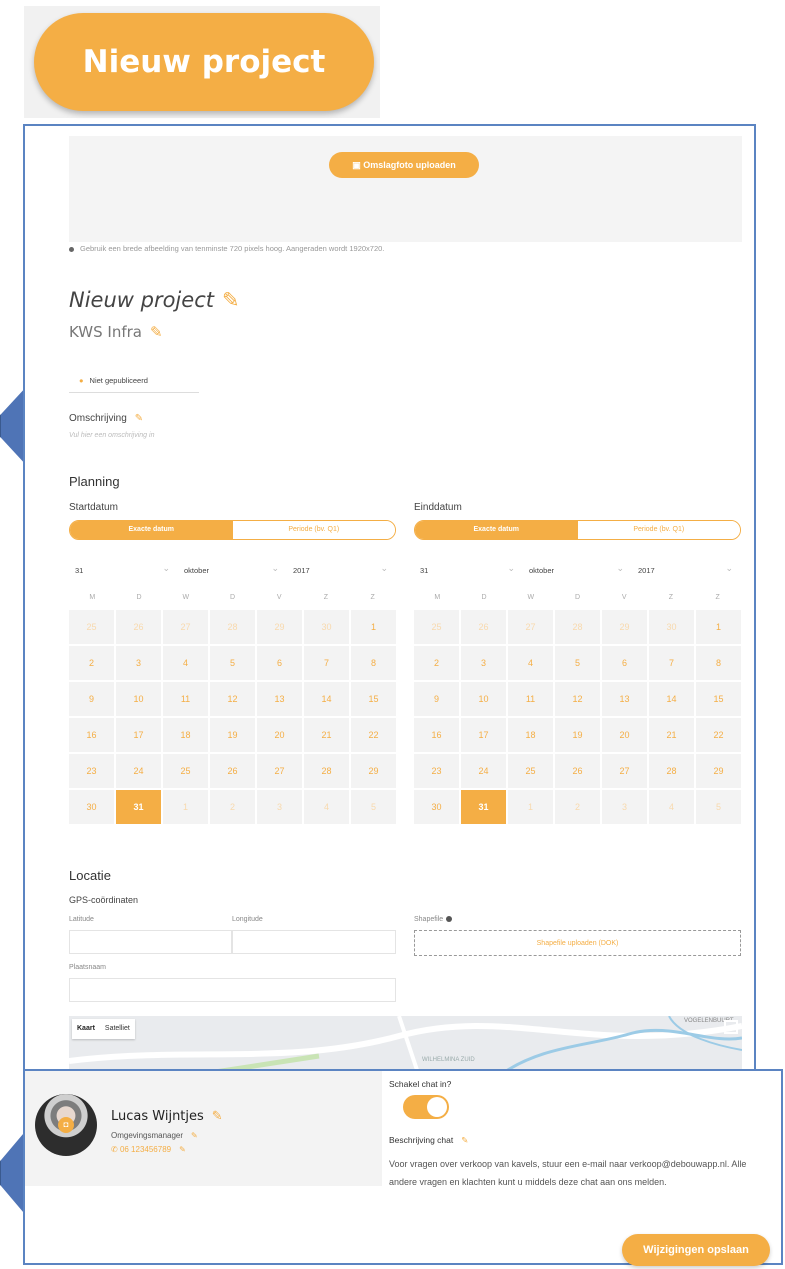  I want to click on calendar-day: 22, so click(373, 735).